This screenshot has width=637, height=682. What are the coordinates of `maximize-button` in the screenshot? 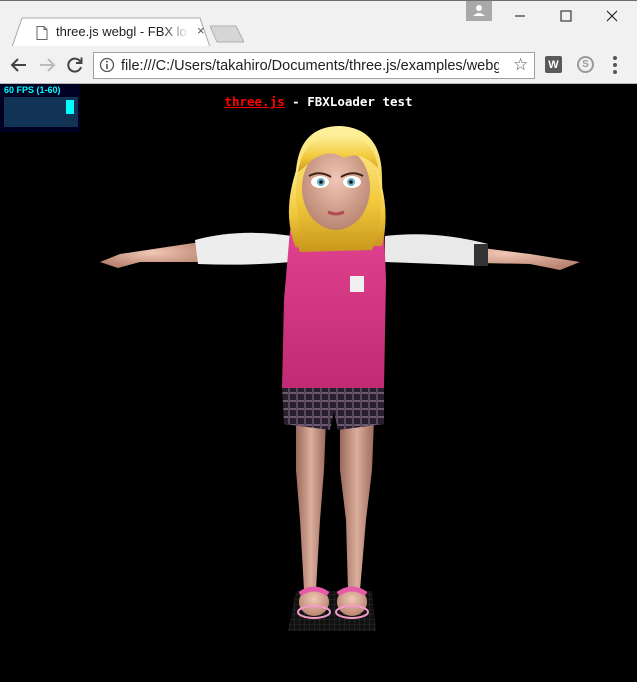 It's located at (566, 16).